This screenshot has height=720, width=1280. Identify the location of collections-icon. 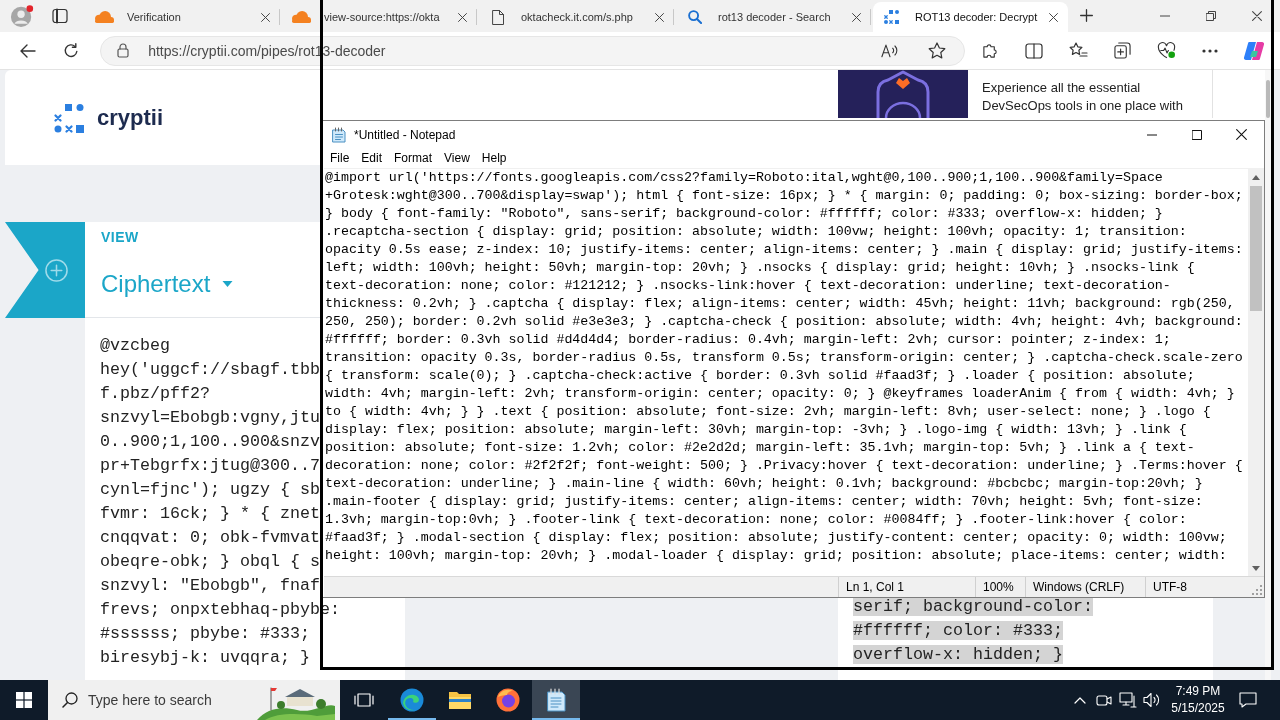
(1122, 50).